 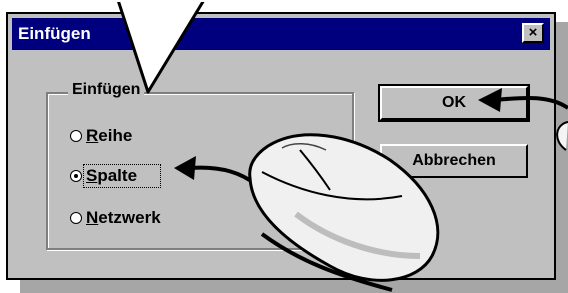 What do you see at coordinates (523, 100) in the screenshot?
I see `arrow-to-ok-icon` at bounding box center [523, 100].